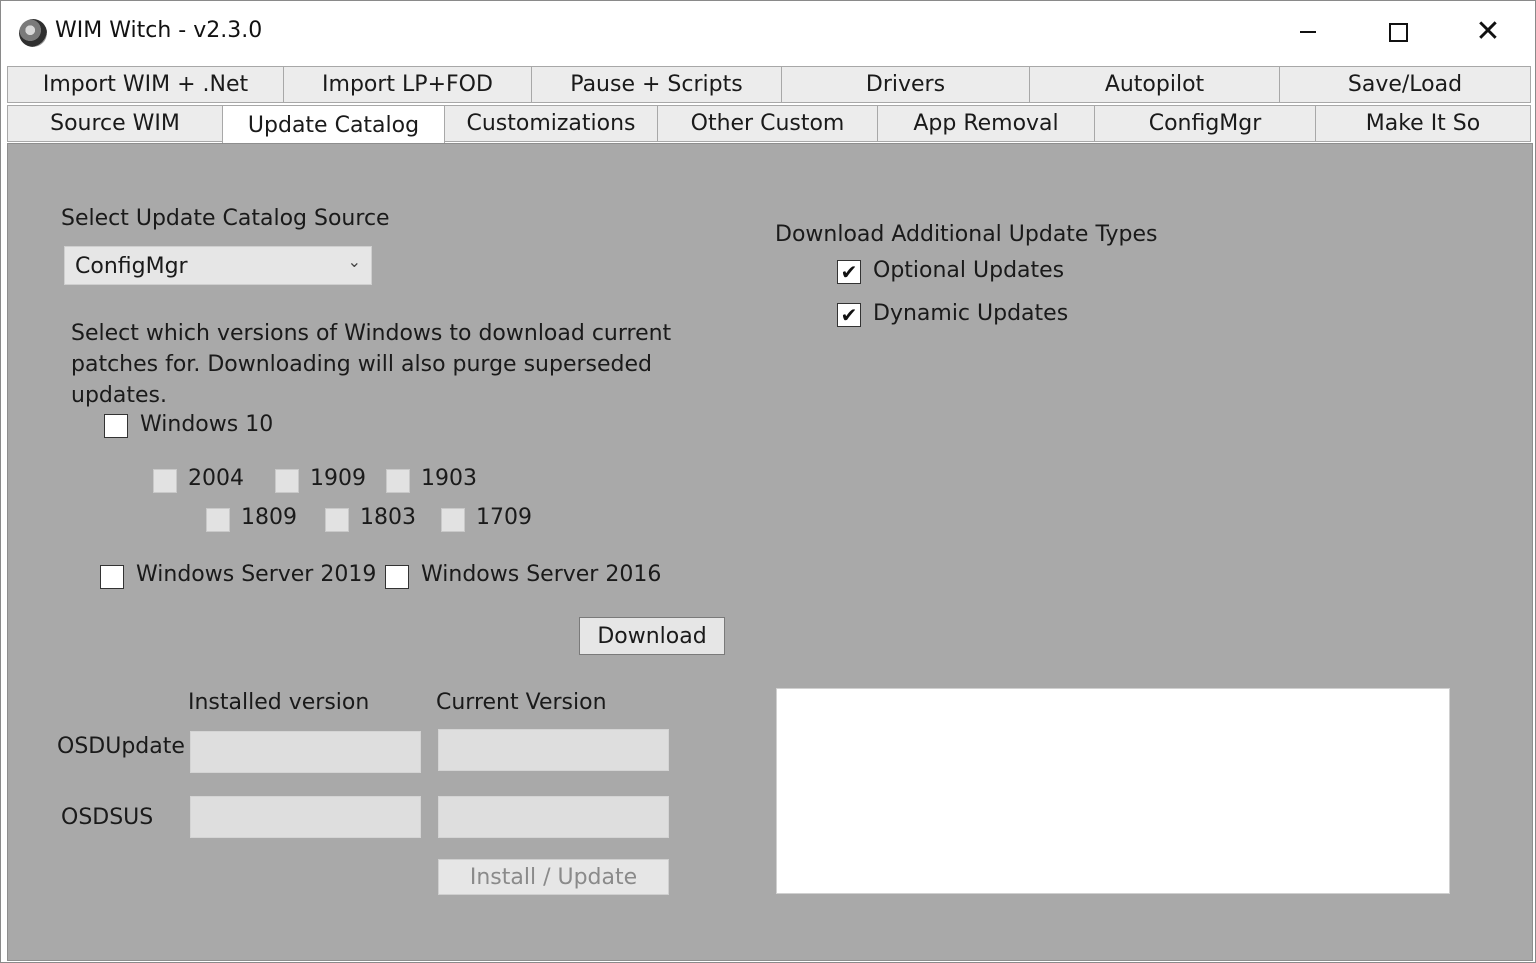 The image size is (1536, 963). What do you see at coordinates (207, 424) in the screenshot?
I see `windows10-label: Windows 10` at bounding box center [207, 424].